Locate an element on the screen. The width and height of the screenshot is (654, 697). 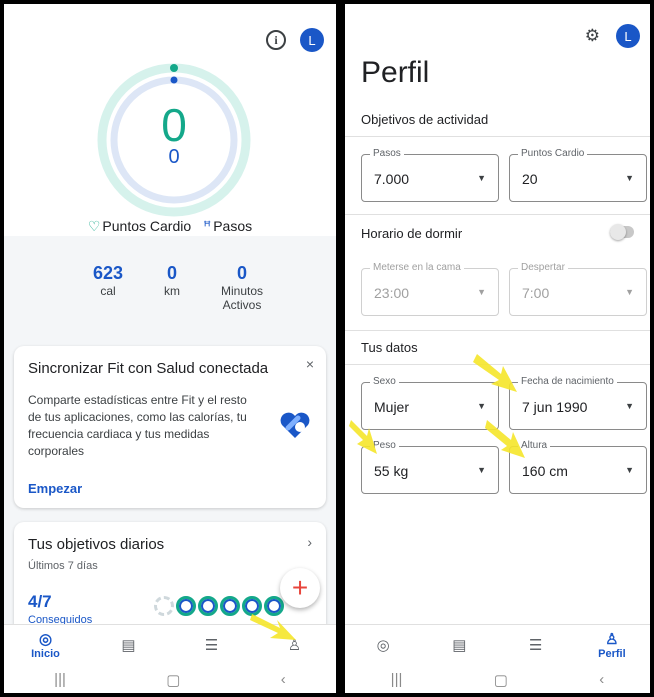
stat-distance: 0 km is located at coordinates (172, 280).